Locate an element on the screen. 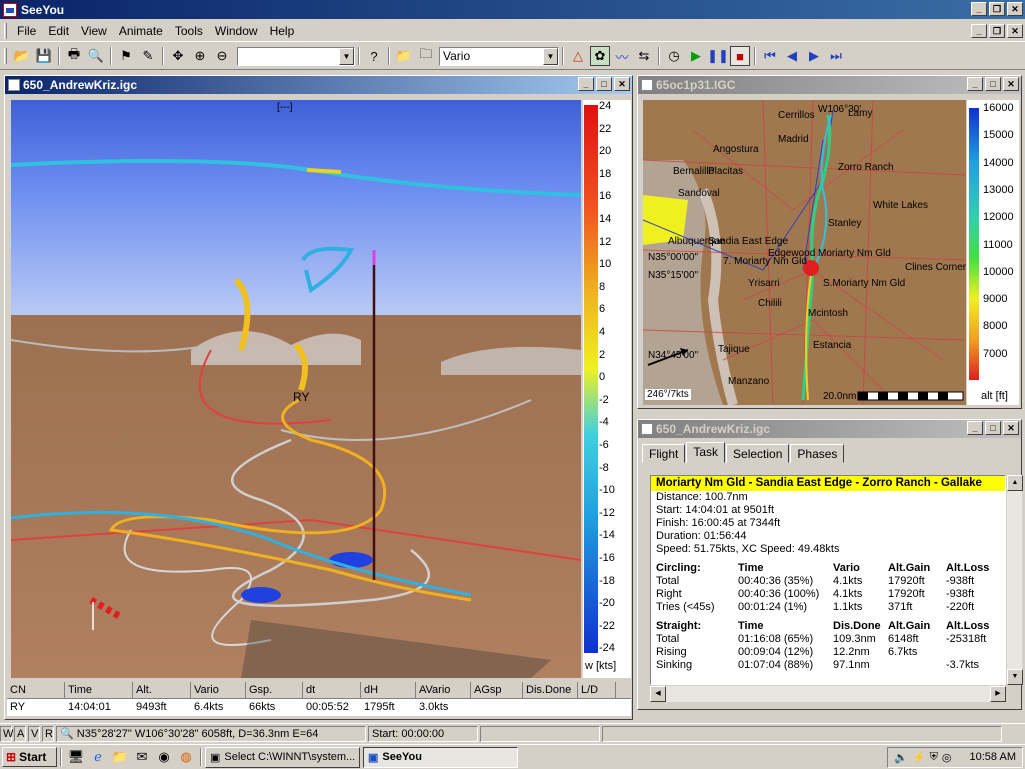  scroll-right-icon: ▶ is located at coordinates (998, 694).